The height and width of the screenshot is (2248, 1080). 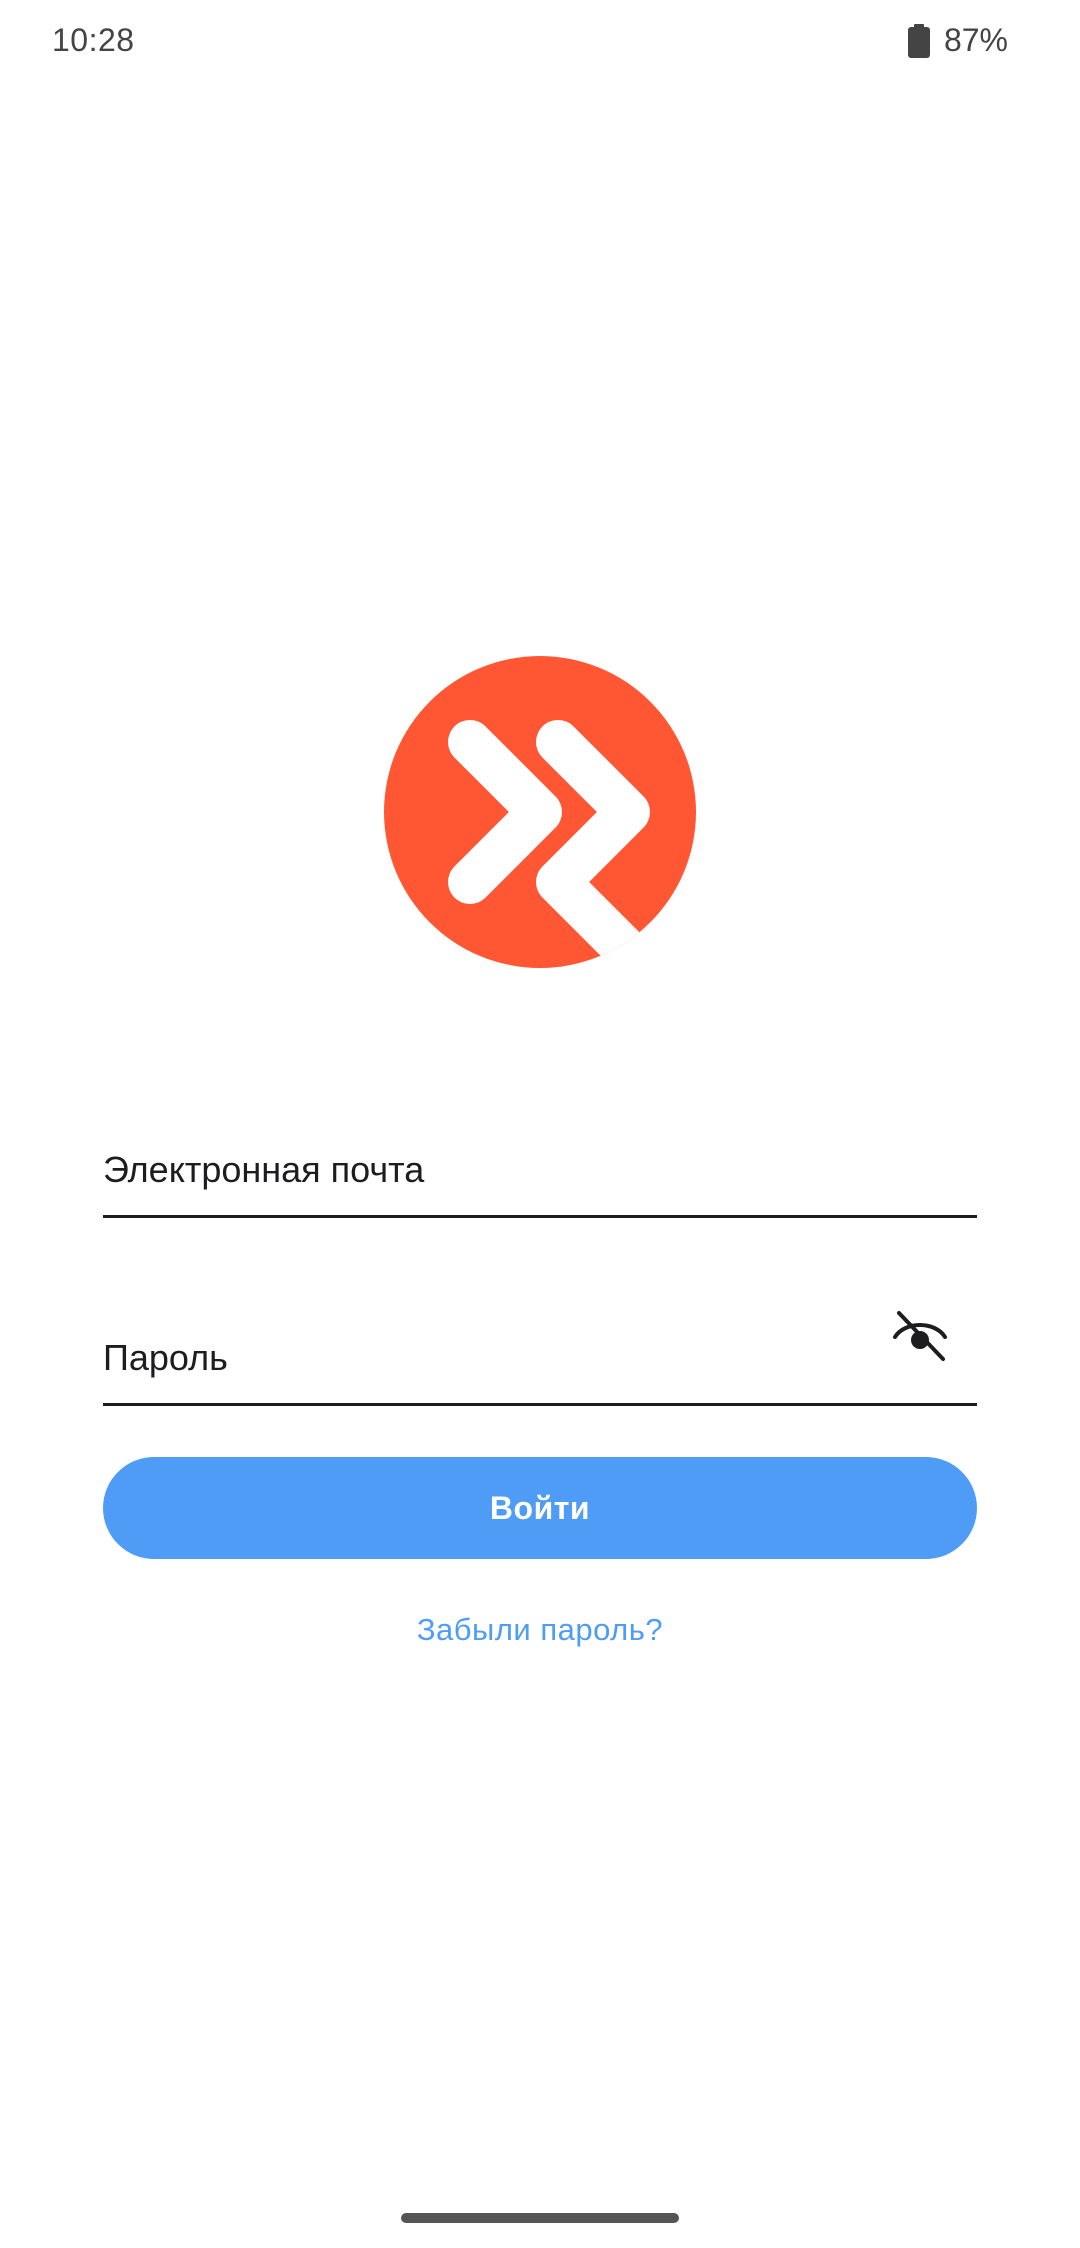 I want to click on email-field, so click(x=540, y=1168).